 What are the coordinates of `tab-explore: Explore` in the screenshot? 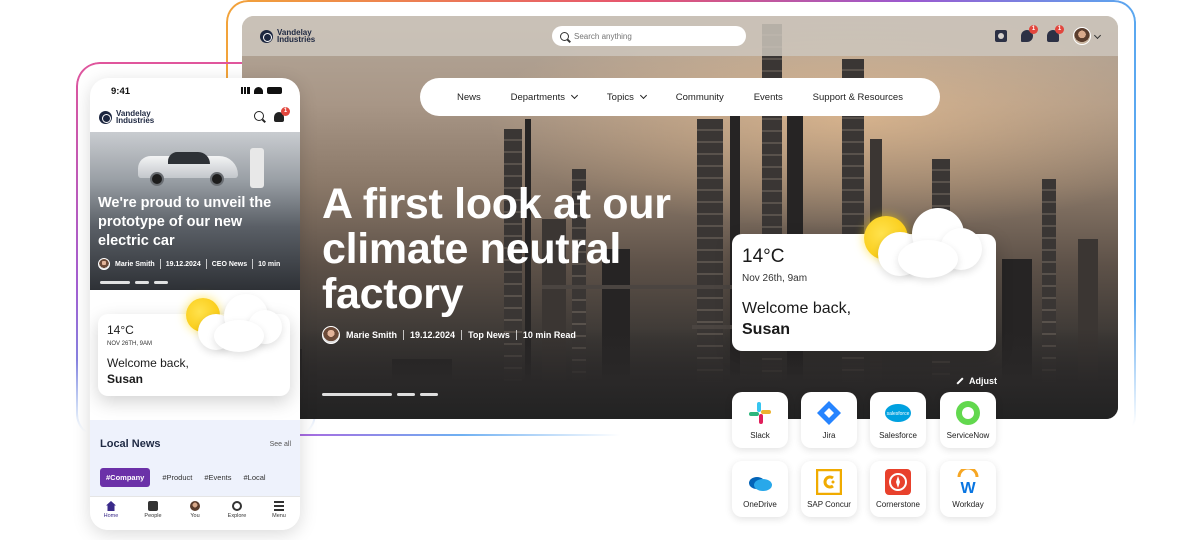 It's located at (237, 510).